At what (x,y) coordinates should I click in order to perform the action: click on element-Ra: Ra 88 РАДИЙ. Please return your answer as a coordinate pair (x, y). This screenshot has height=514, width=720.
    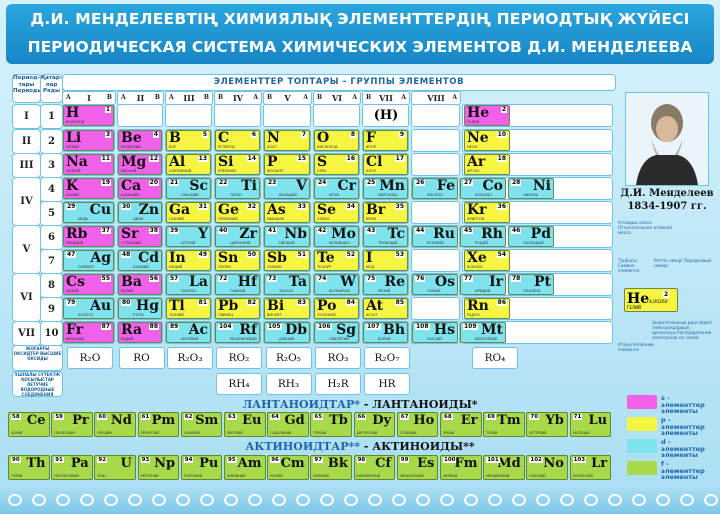
    Looking at the image, I should click on (140, 332).